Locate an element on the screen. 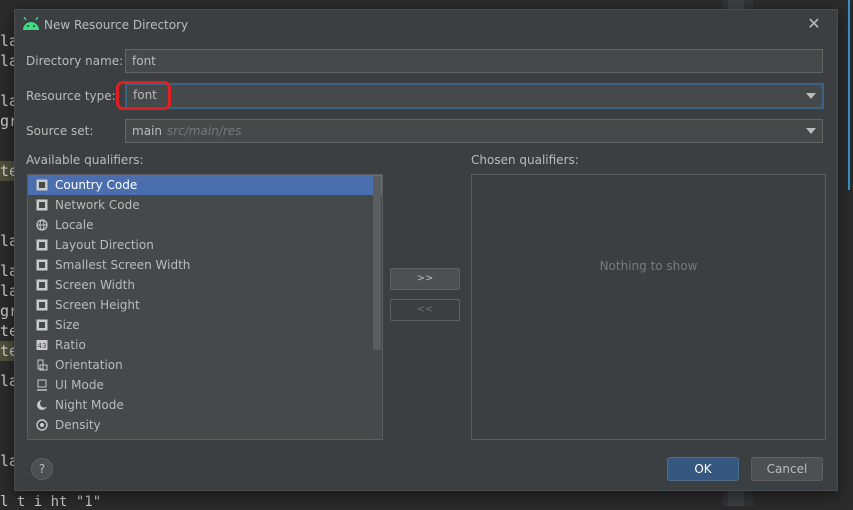  qualifier-item: Locale is located at coordinates (205, 225).